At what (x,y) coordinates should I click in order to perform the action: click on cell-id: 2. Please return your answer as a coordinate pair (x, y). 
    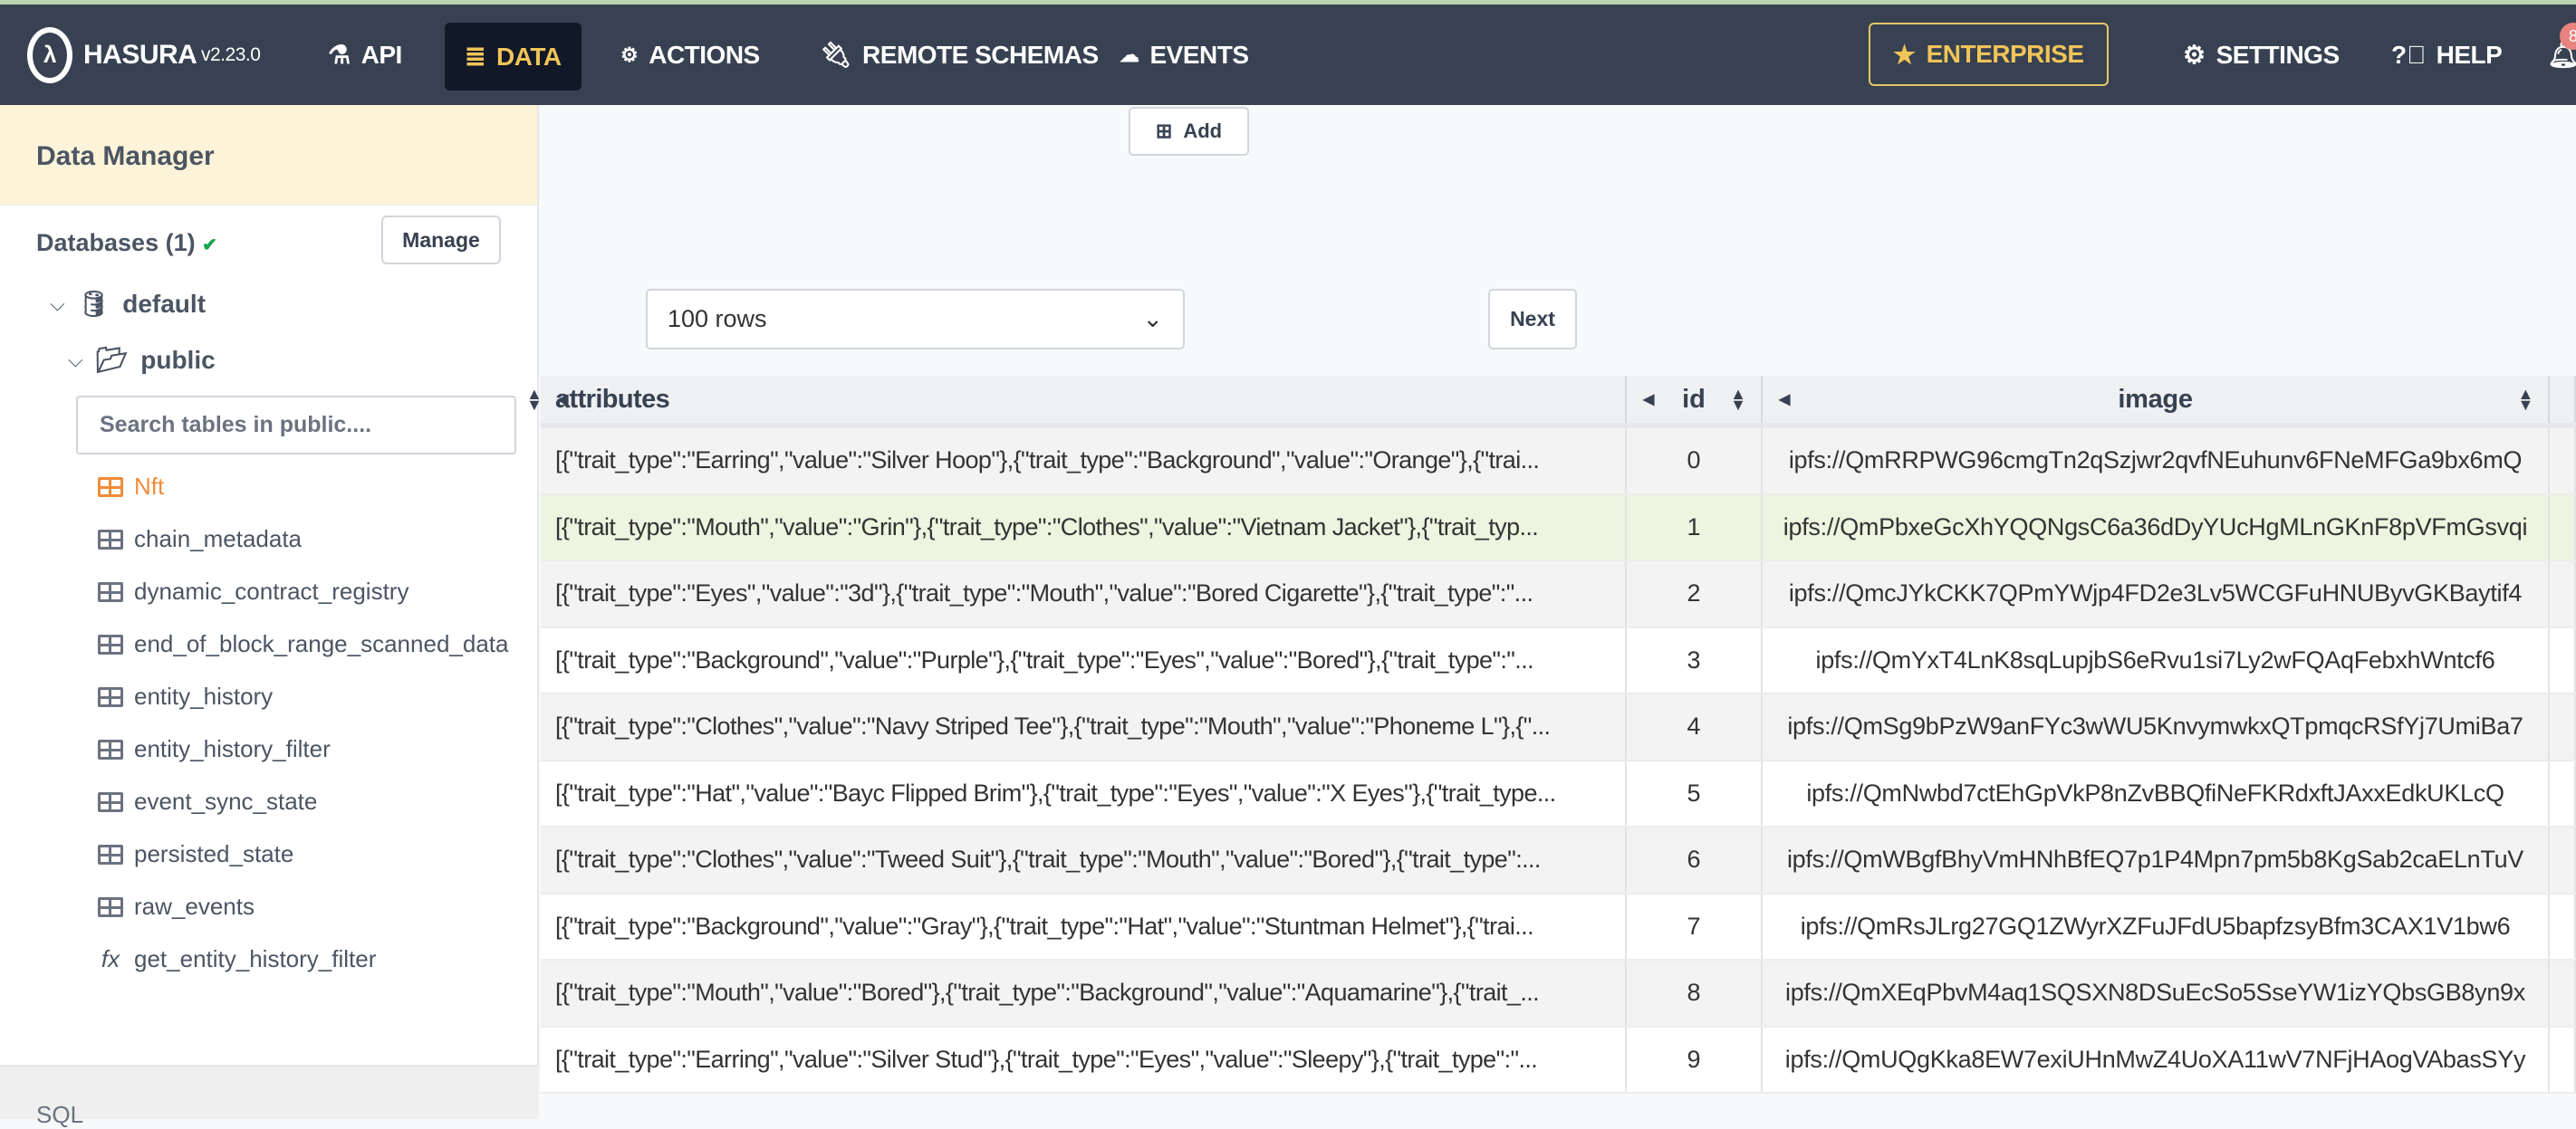
    Looking at the image, I should click on (1695, 594).